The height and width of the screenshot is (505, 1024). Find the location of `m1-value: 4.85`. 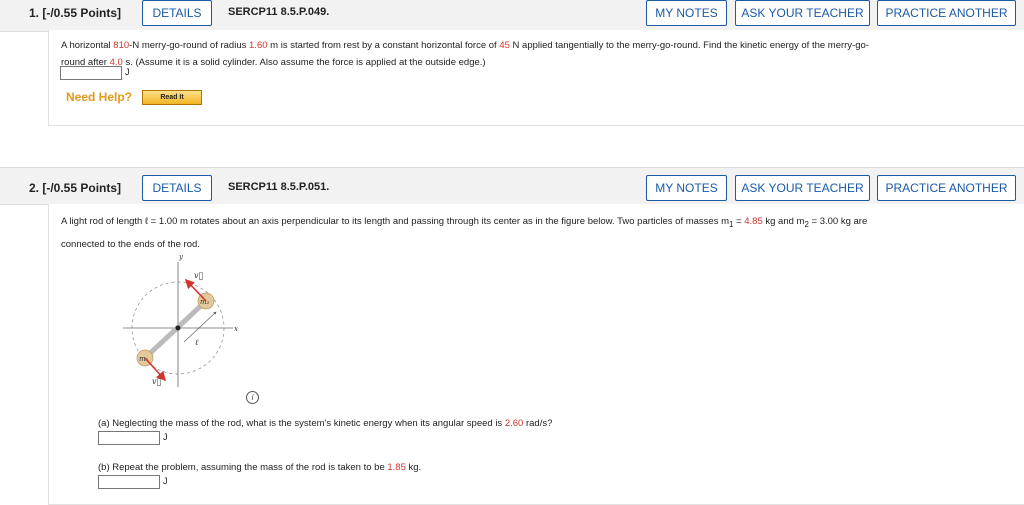

m1-value: 4.85 is located at coordinates (753, 221).